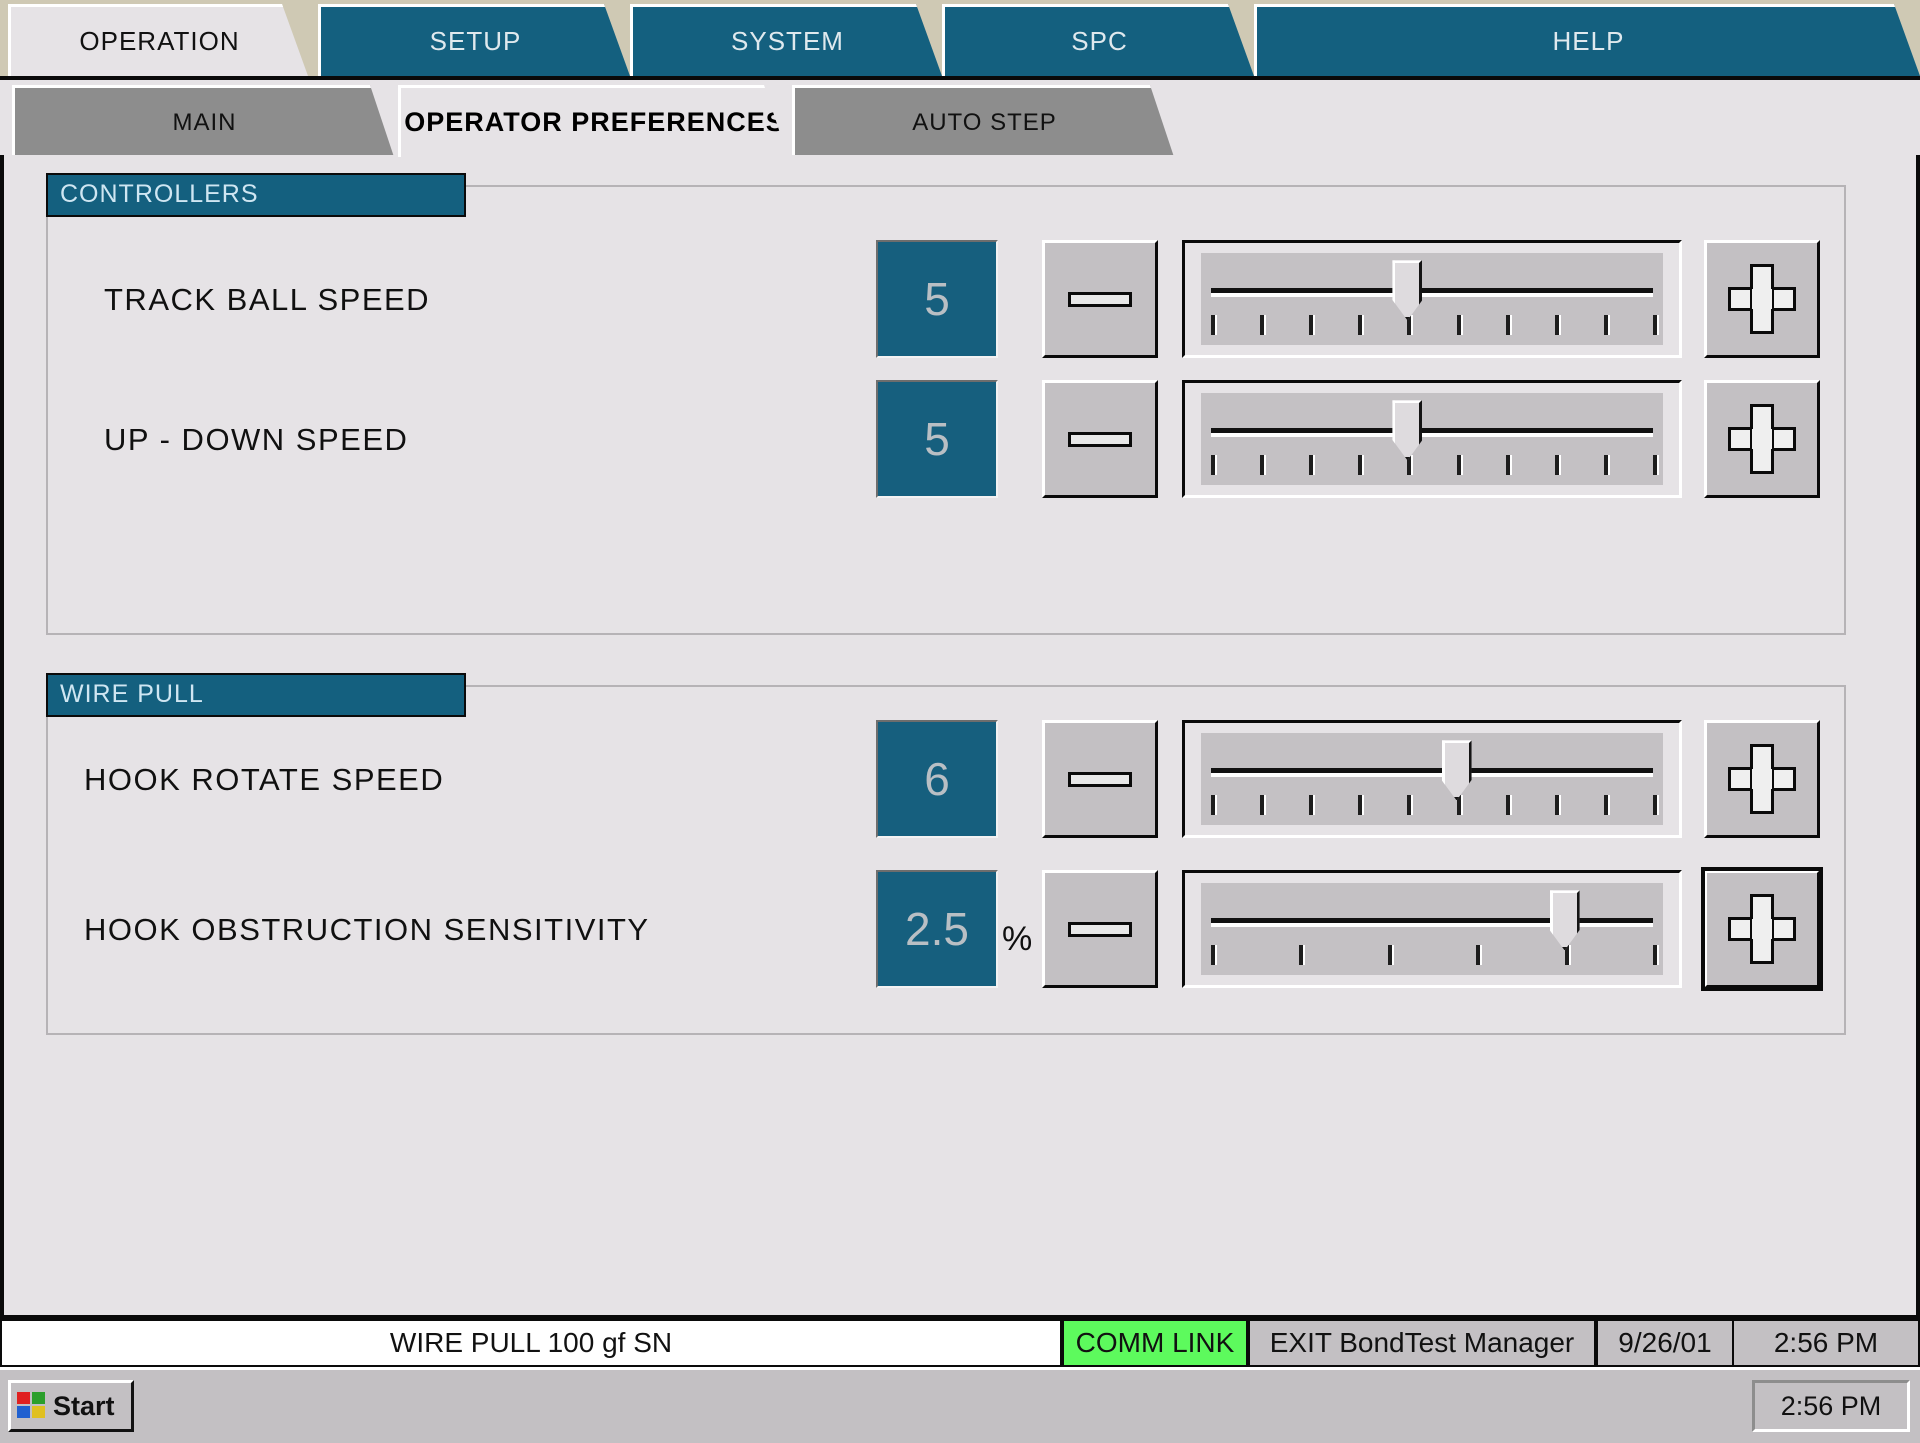 Image resolution: width=1920 pixels, height=1443 pixels. I want to click on primary-tab-help: HELP, so click(1587, 40).